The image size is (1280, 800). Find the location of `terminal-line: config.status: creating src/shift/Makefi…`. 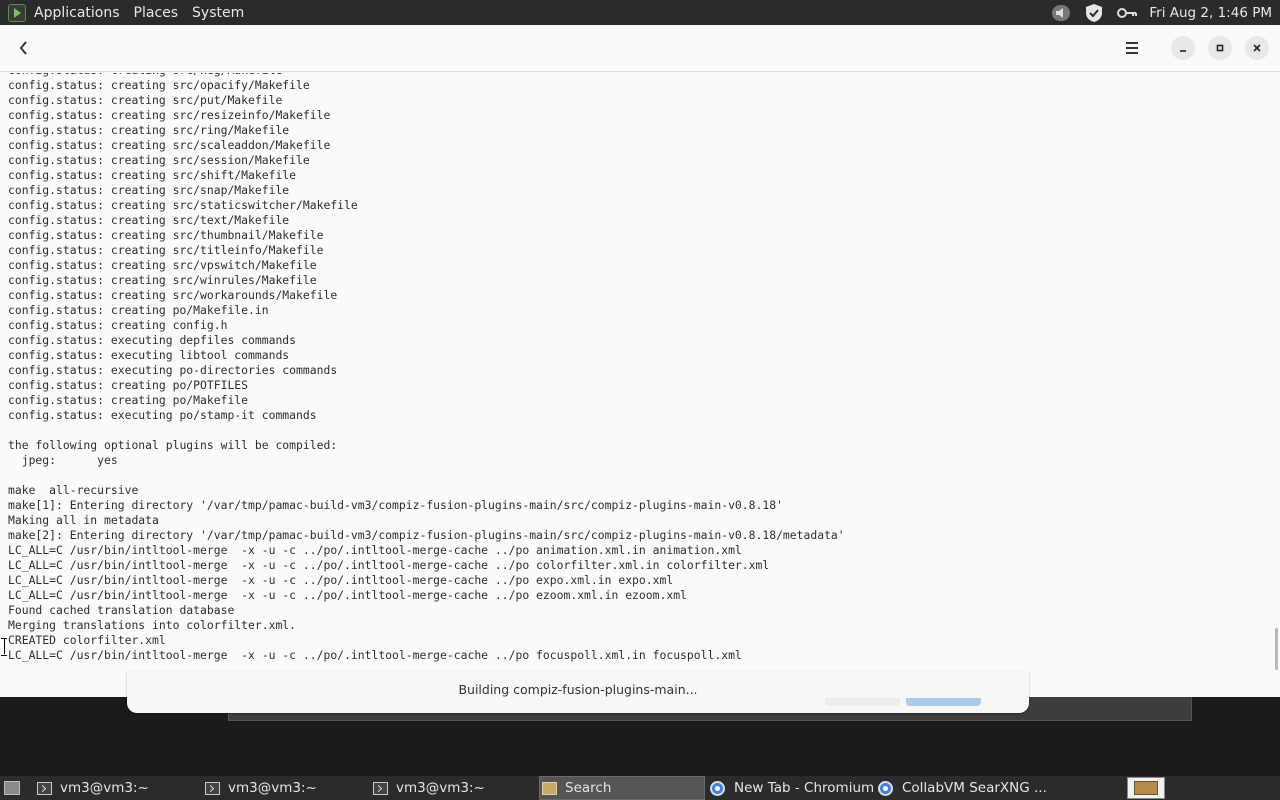

terminal-line: config.status: creating src/shift/Makefi… is located at coordinates (152, 175).